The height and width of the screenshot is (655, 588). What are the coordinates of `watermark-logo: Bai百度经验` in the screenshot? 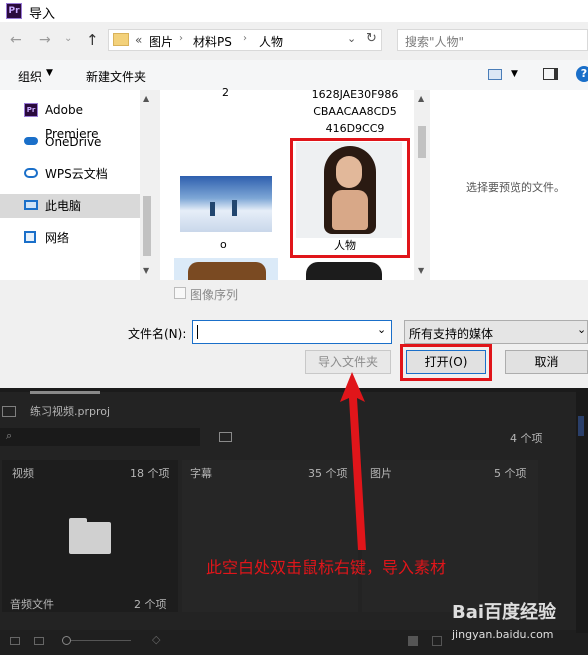 It's located at (504, 612).